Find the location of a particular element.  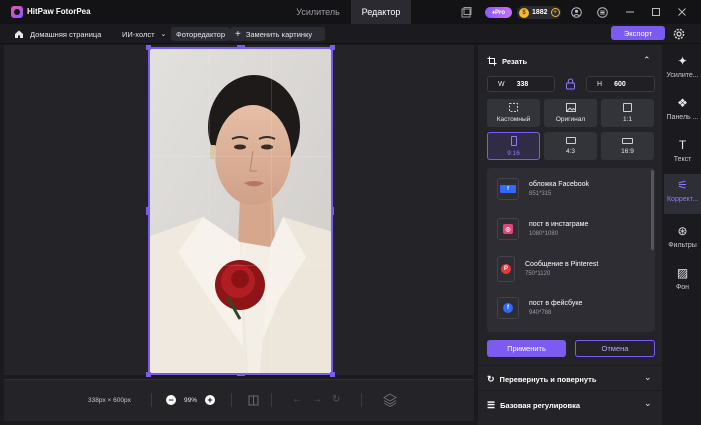

chevron-up-icon: ⌃ is located at coordinates (647, 60).